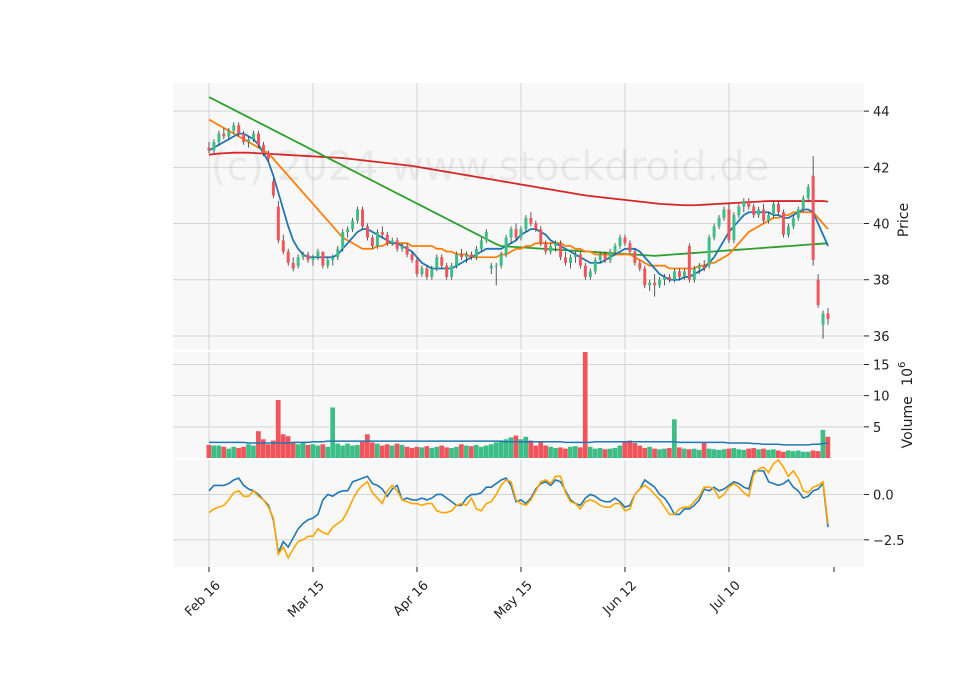  What do you see at coordinates (881, 112) in the screenshot?
I see `price-y-tick-label: 44` at bounding box center [881, 112].